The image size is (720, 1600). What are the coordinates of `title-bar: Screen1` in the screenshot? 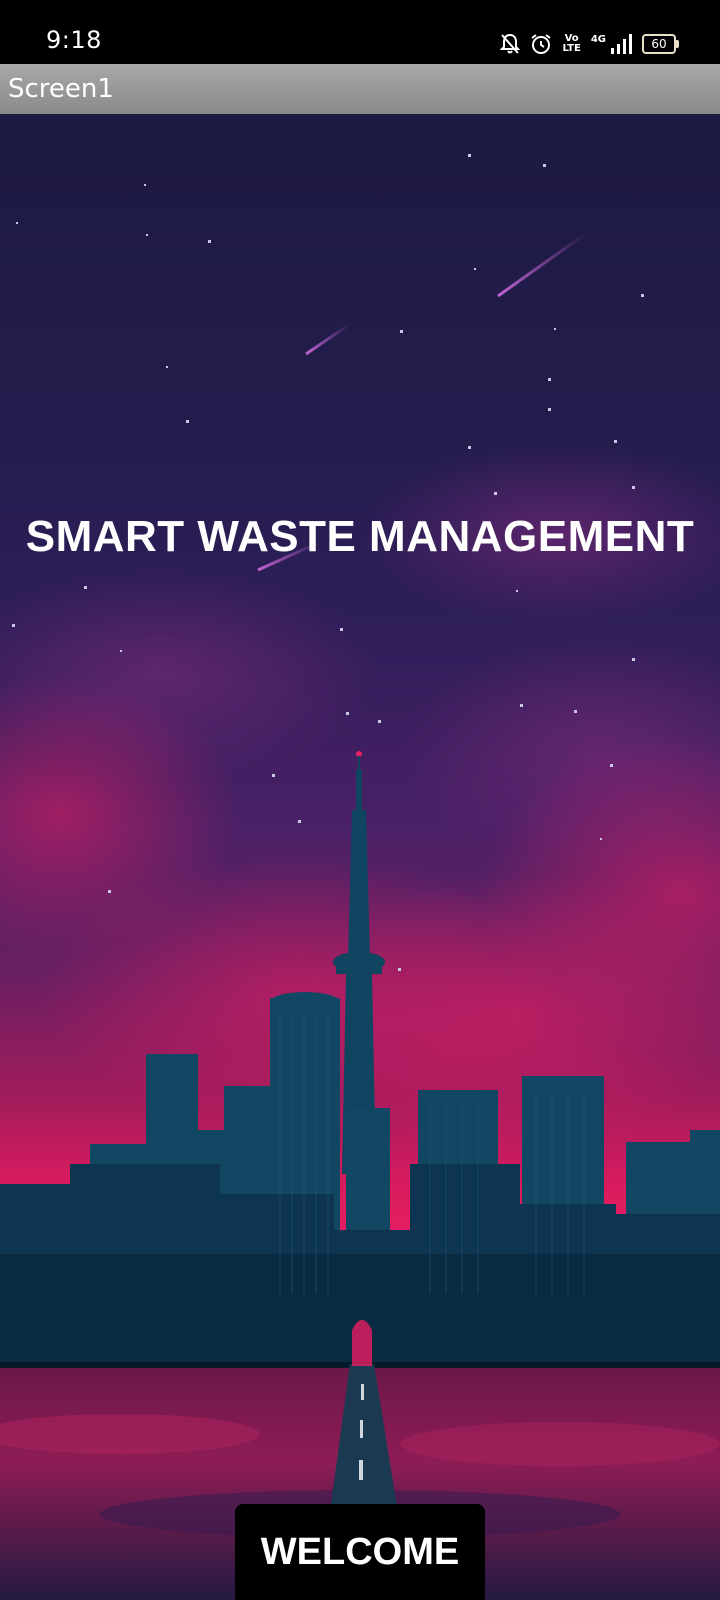 It's located at (360, 89).